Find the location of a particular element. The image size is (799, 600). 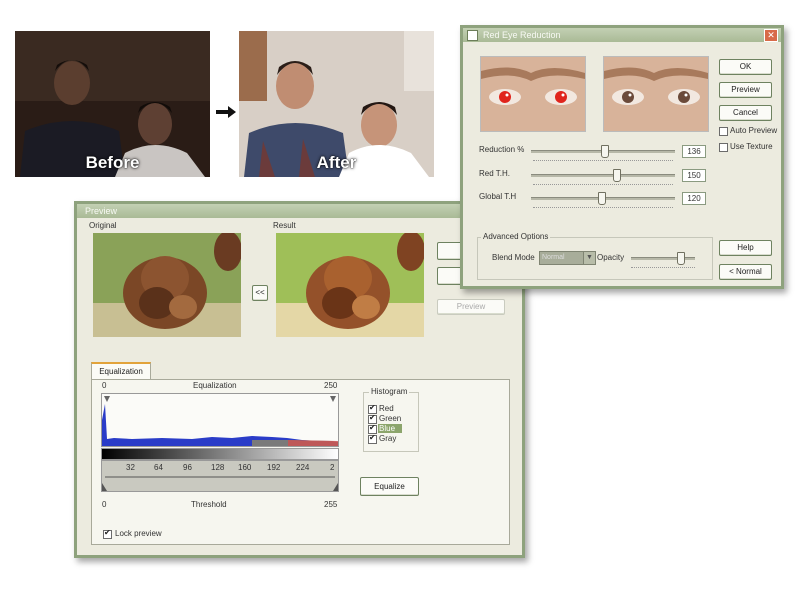

original-image is located at coordinates (167, 285).